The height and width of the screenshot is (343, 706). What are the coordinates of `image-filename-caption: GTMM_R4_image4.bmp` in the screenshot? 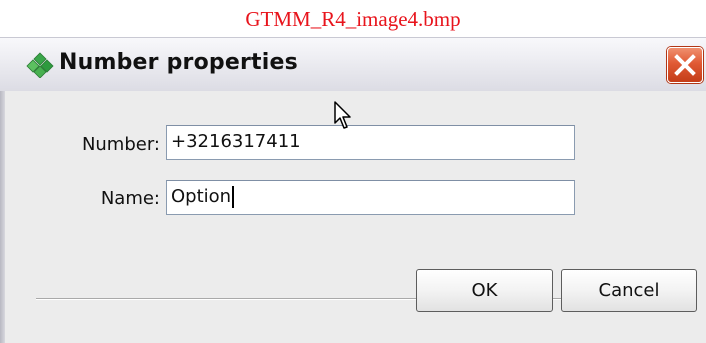 It's located at (353, 19).